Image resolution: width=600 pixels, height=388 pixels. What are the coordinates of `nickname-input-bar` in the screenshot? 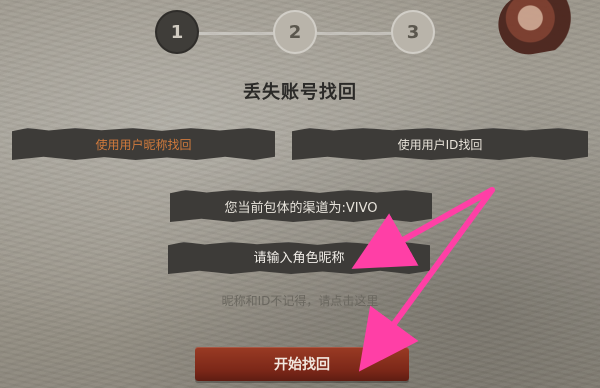 It's located at (299, 258).